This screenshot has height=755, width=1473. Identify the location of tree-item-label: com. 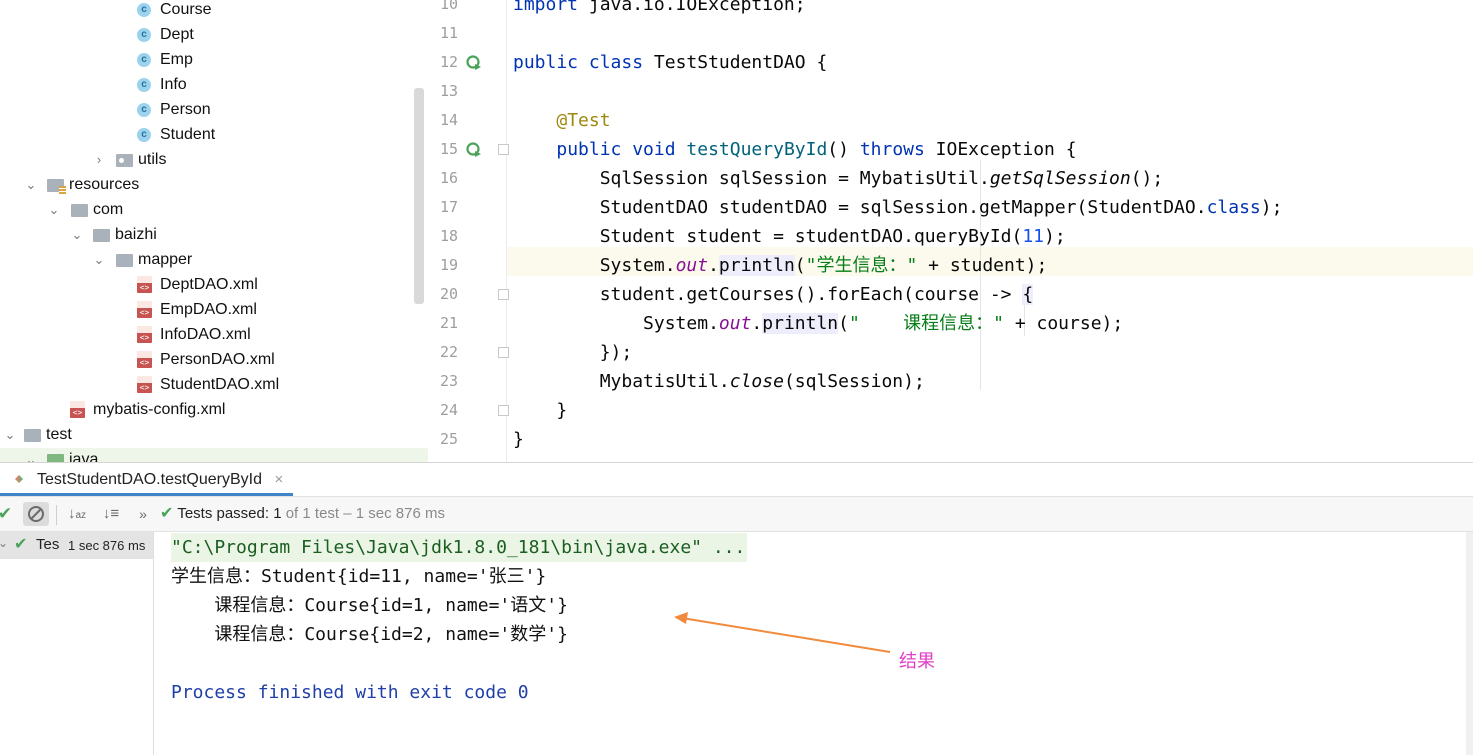
(108, 209).